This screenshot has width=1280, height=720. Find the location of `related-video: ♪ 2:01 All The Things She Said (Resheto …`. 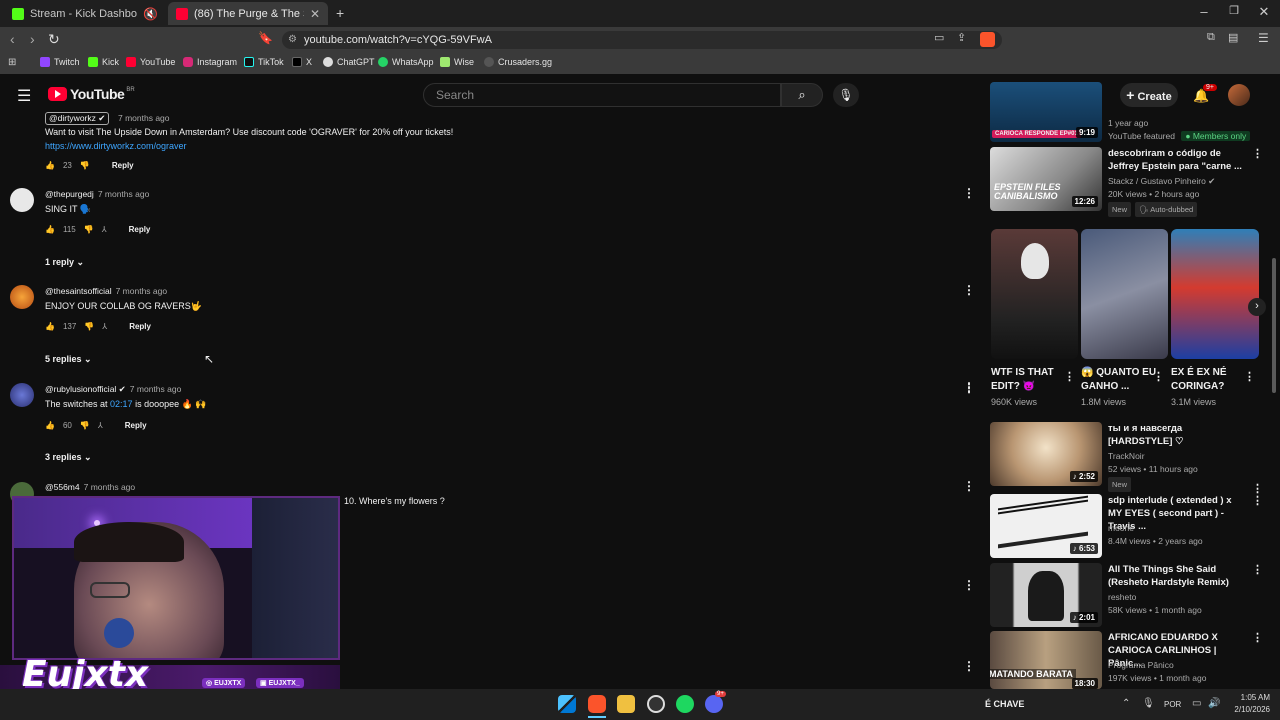

related-video: ♪ 2:01 All The Things She Said (Resheto … is located at coordinates (1126, 595).